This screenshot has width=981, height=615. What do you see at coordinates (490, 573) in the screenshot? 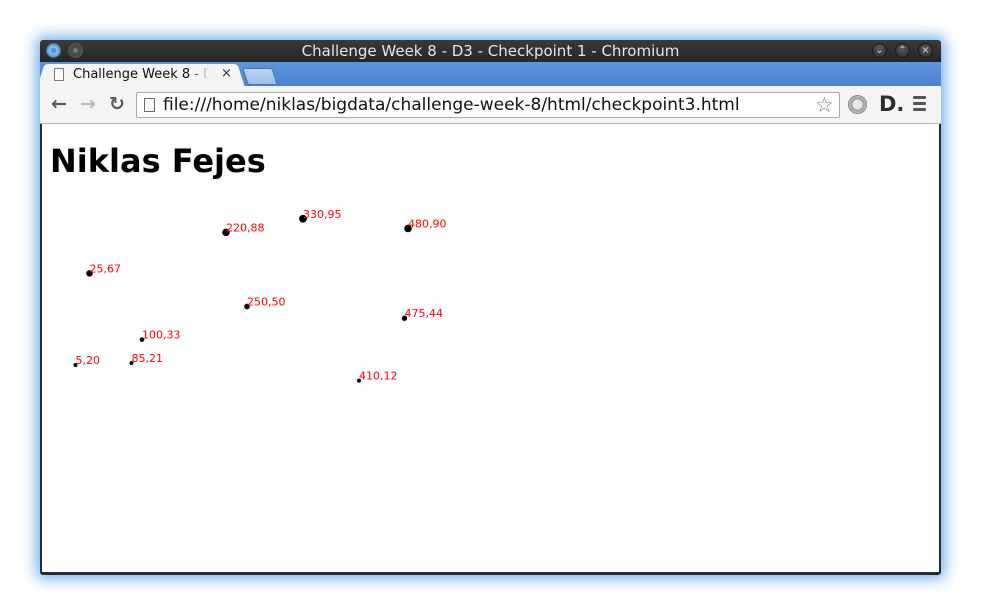
I see `window-border-bottom` at bounding box center [490, 573].